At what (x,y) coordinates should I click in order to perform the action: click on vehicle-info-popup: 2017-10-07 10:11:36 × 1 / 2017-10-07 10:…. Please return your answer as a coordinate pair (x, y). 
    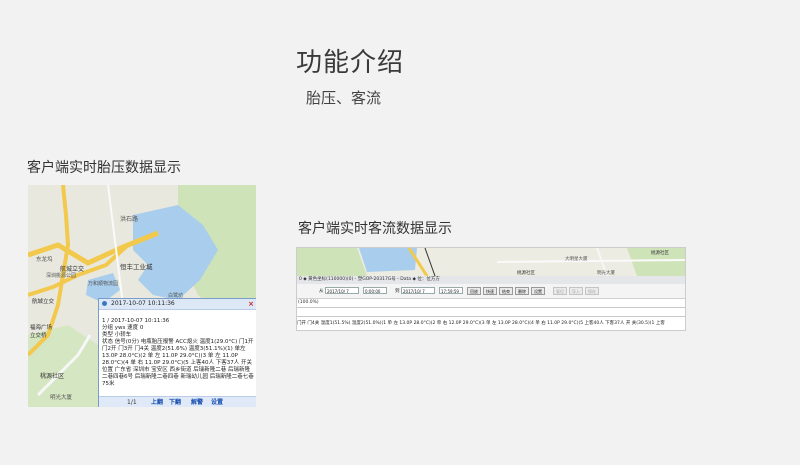
    Looking at the image, I should click on (177, 352).